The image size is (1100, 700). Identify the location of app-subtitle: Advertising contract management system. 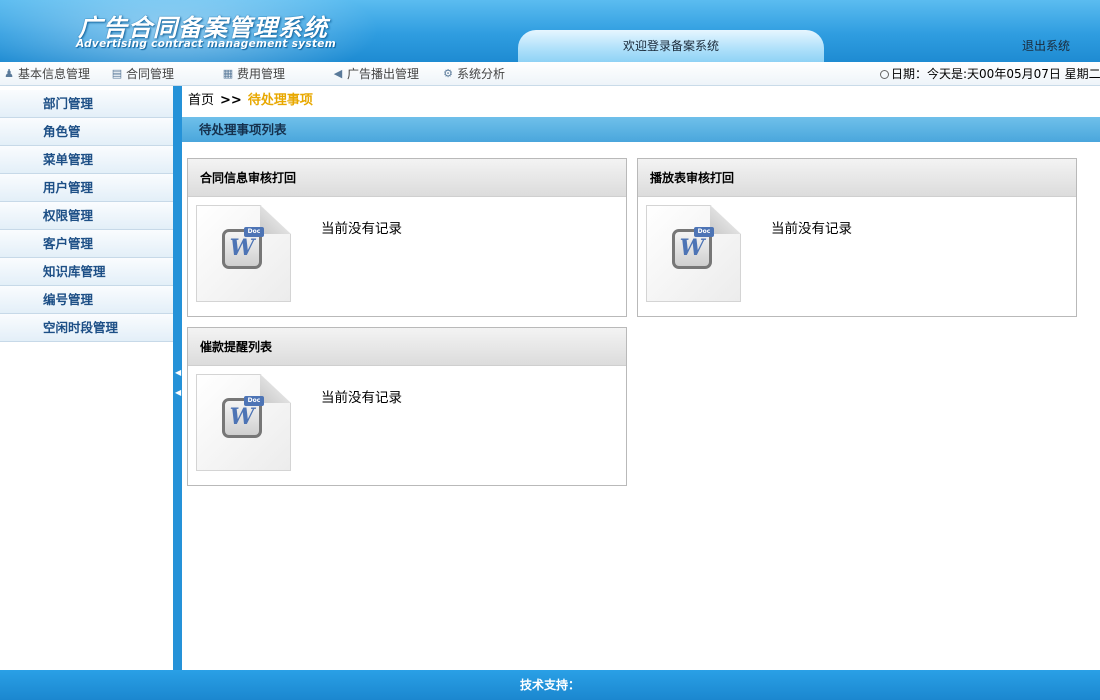
(206, 44).